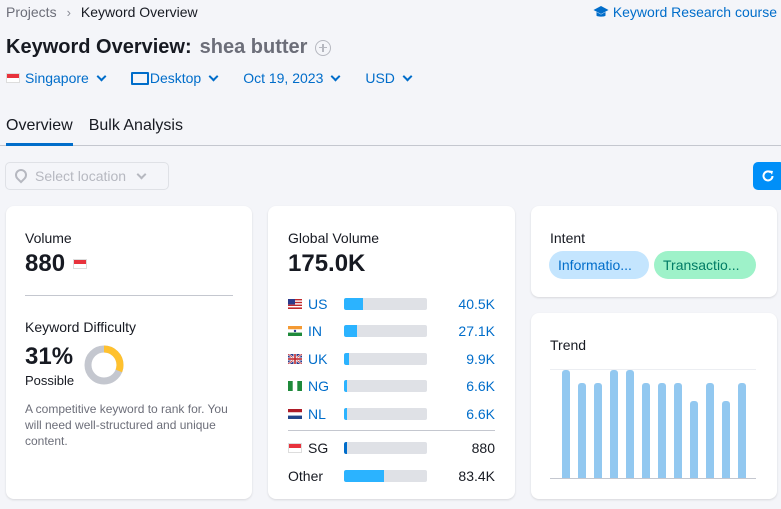  I want to click on country-volume-value: 880, so click(483, 448).